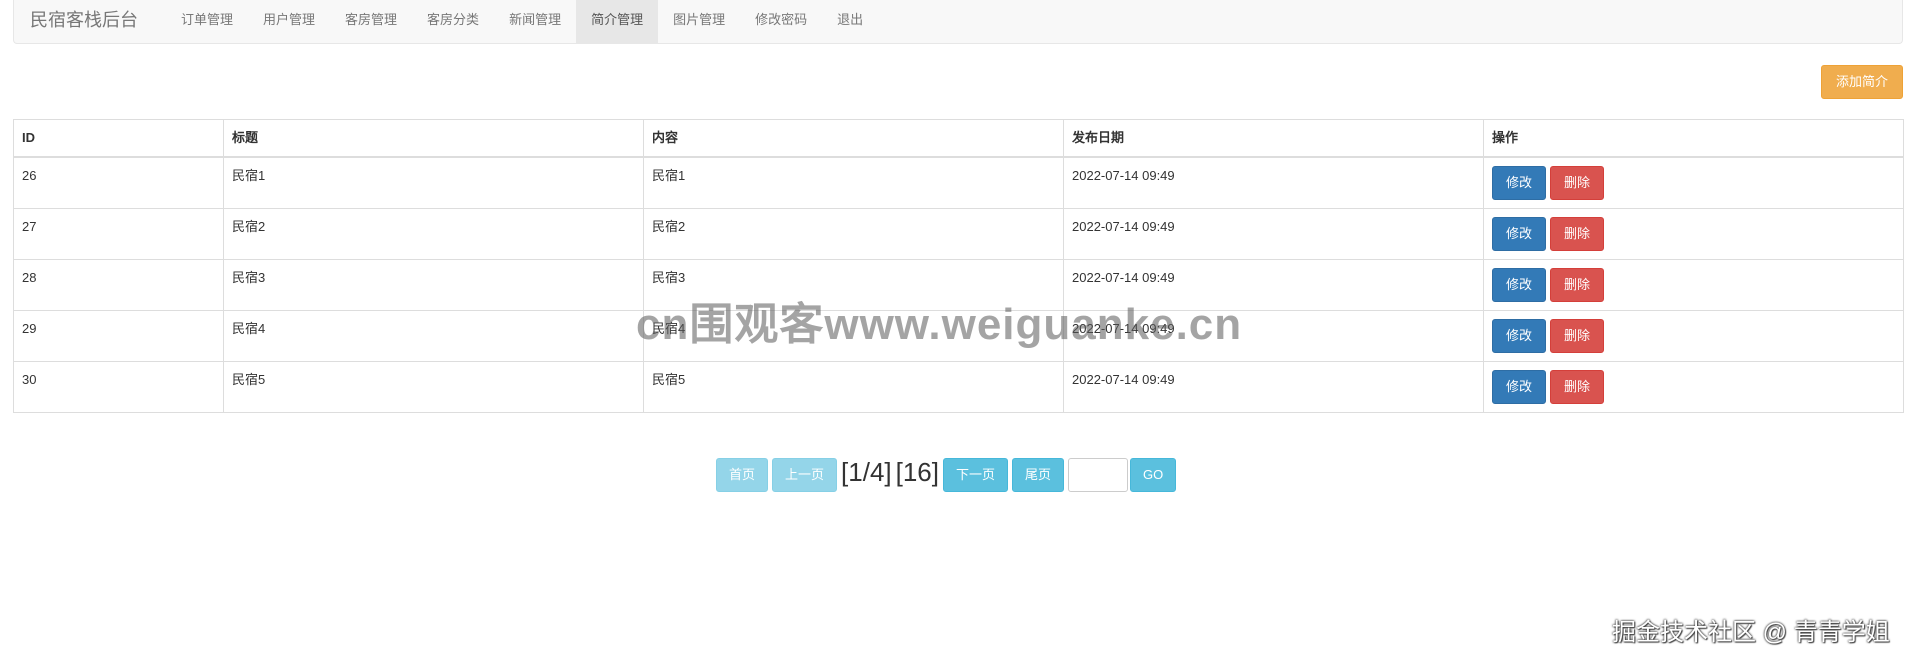 The image size is (1917, 661). I want to click on column-header-title: 标题, so click(433, 138).